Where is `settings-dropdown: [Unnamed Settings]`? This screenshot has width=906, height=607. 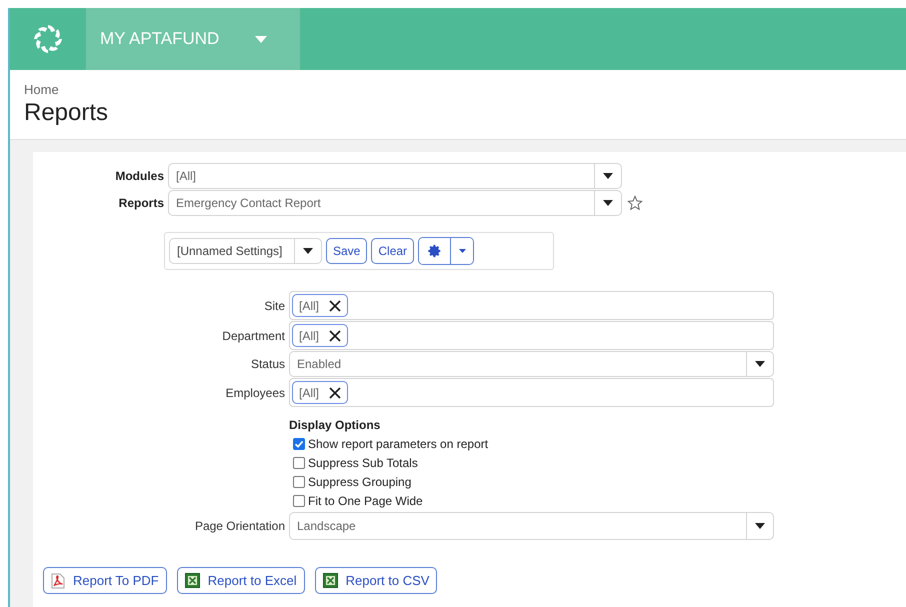
settings-dropdown: [Unnamed Settings] is located at coordinates (245, 251).